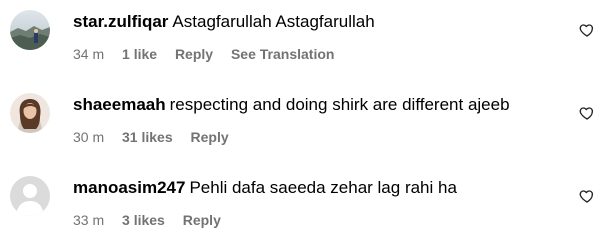  I want to click on likes-count: 1 like, so click(139, 54).